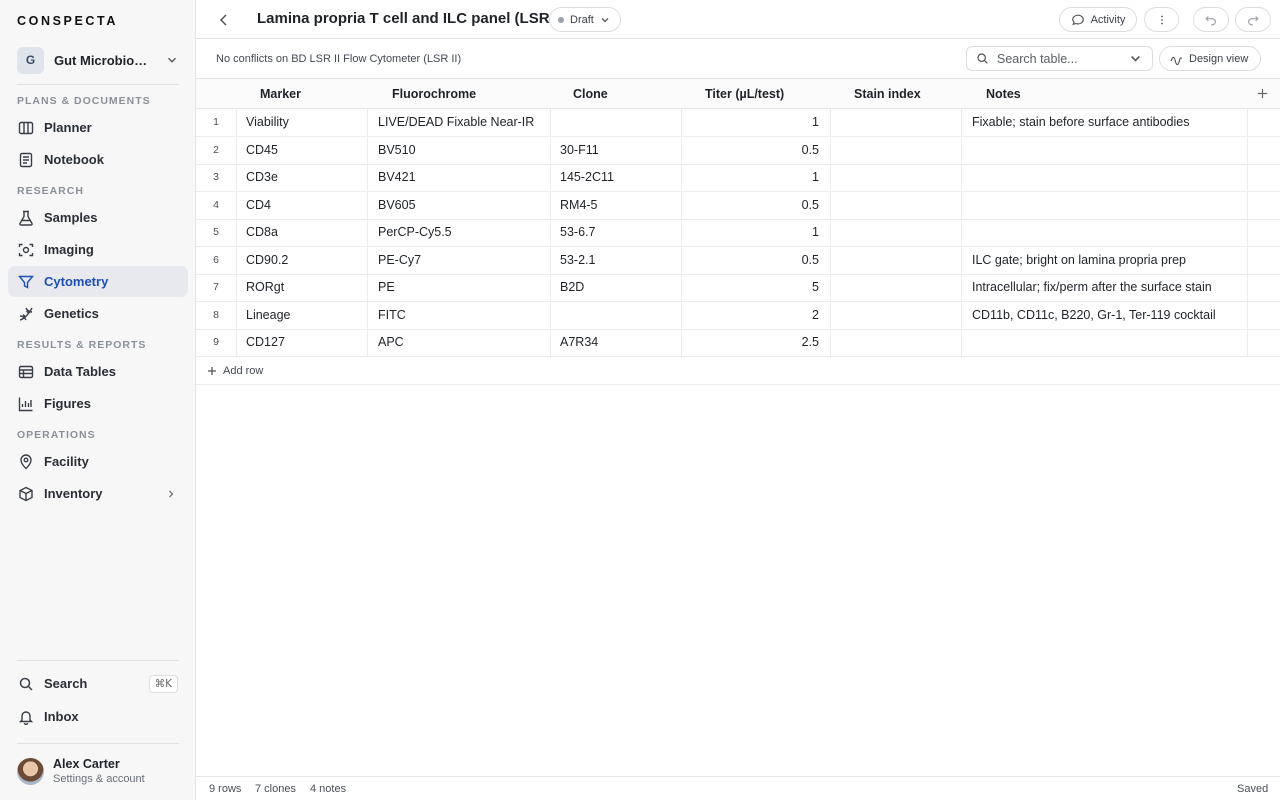  What do you see at coordinates (98, 461) in the screenshot?
I see `sidebar-item-facility: Facility` at bounding box center [98, 461].